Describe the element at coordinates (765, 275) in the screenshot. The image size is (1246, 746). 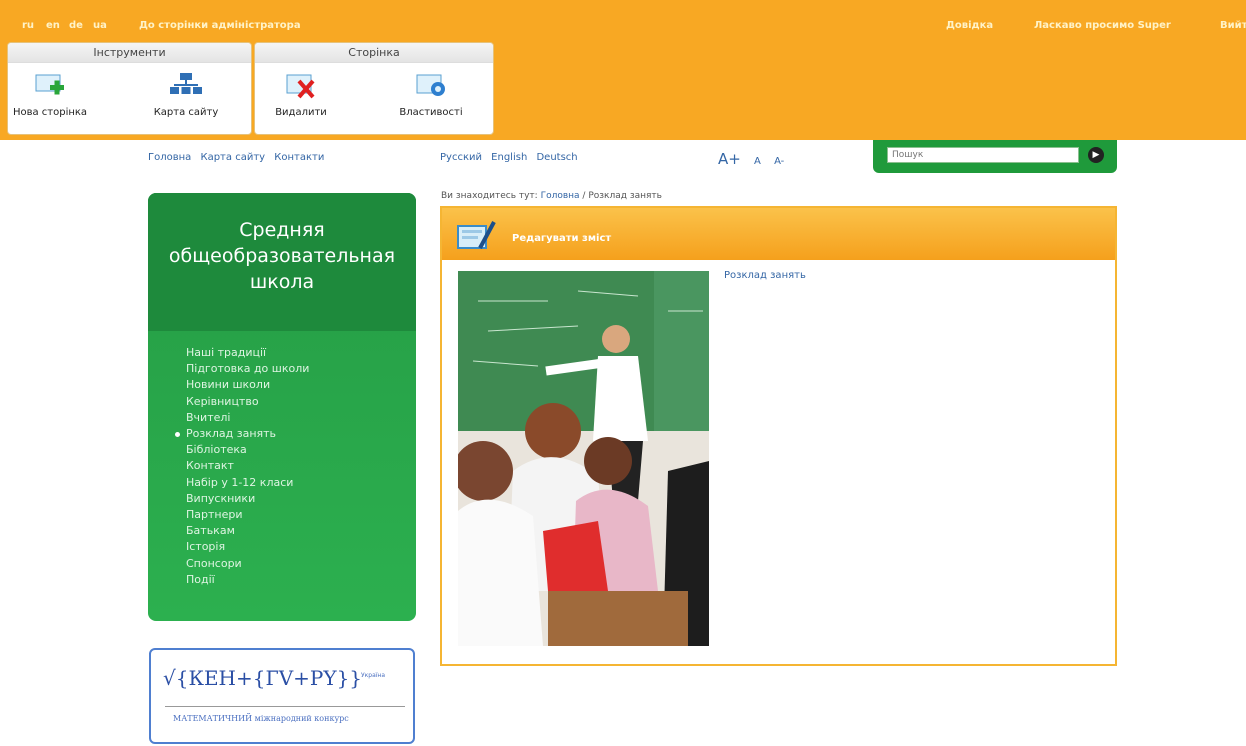
I see `schedule-link: Розклад занять` at that location.